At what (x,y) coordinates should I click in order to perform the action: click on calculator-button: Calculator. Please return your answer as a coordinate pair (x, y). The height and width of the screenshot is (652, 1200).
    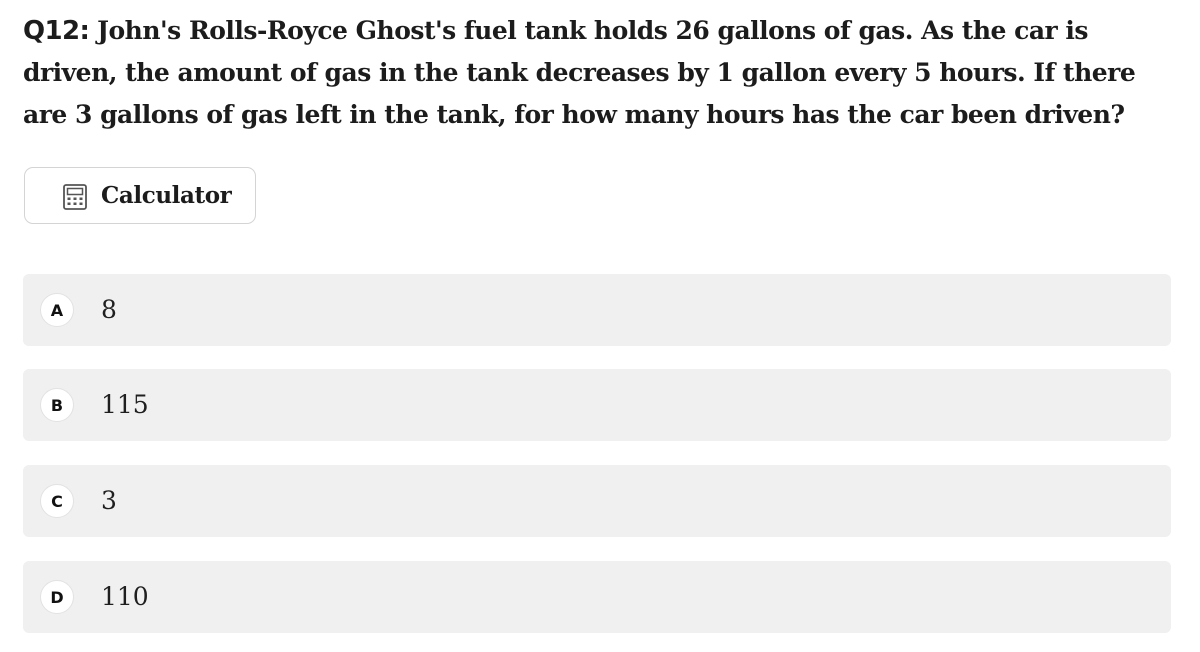
    Looking at the image, I should click on (140, 195).